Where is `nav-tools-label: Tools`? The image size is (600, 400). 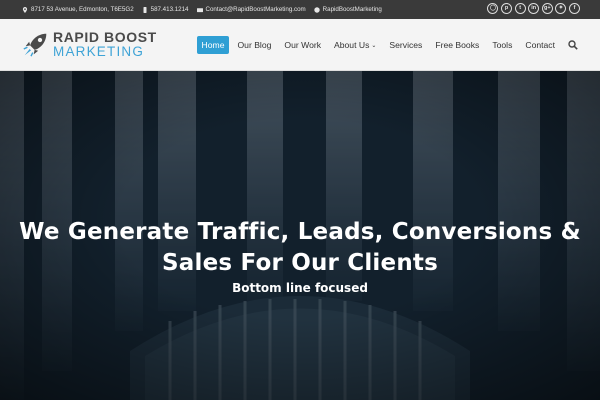 nav-tools-label: Tools is located at coordinates (502, 45).